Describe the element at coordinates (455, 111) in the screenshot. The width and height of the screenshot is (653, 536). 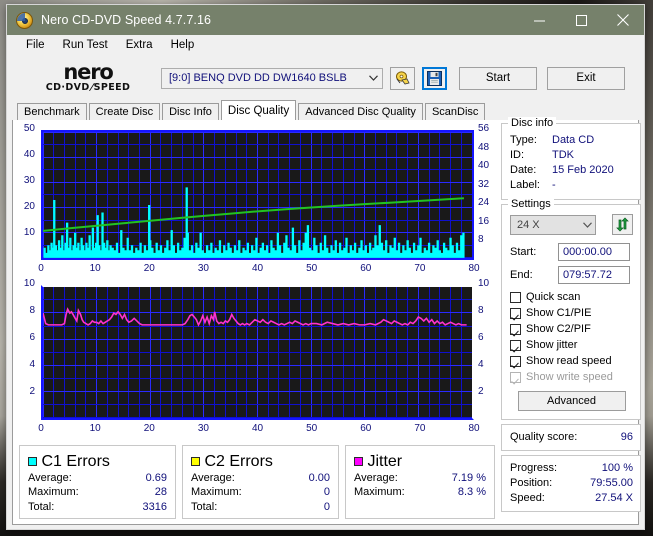
I see `tab-scandisc: ScanDisc` at that location.